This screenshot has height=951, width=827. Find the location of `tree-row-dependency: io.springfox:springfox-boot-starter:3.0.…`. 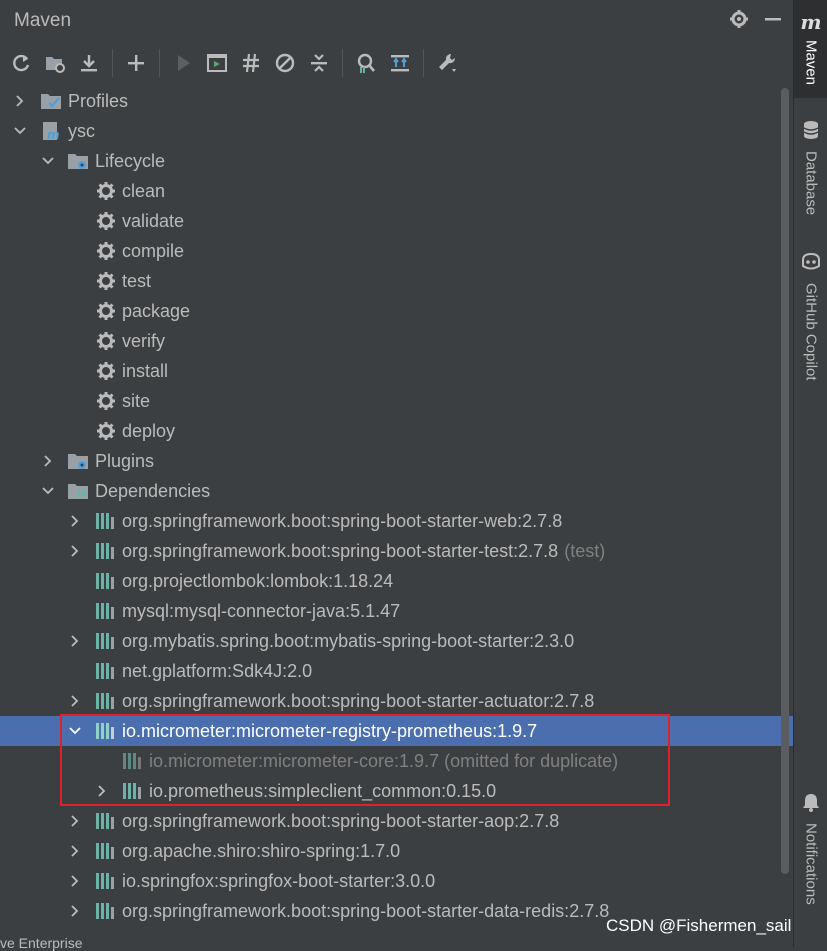

tree-row-dependency: io.springfox:springfox-boot-starter:3.0.… is located at coordinates (396, 881).